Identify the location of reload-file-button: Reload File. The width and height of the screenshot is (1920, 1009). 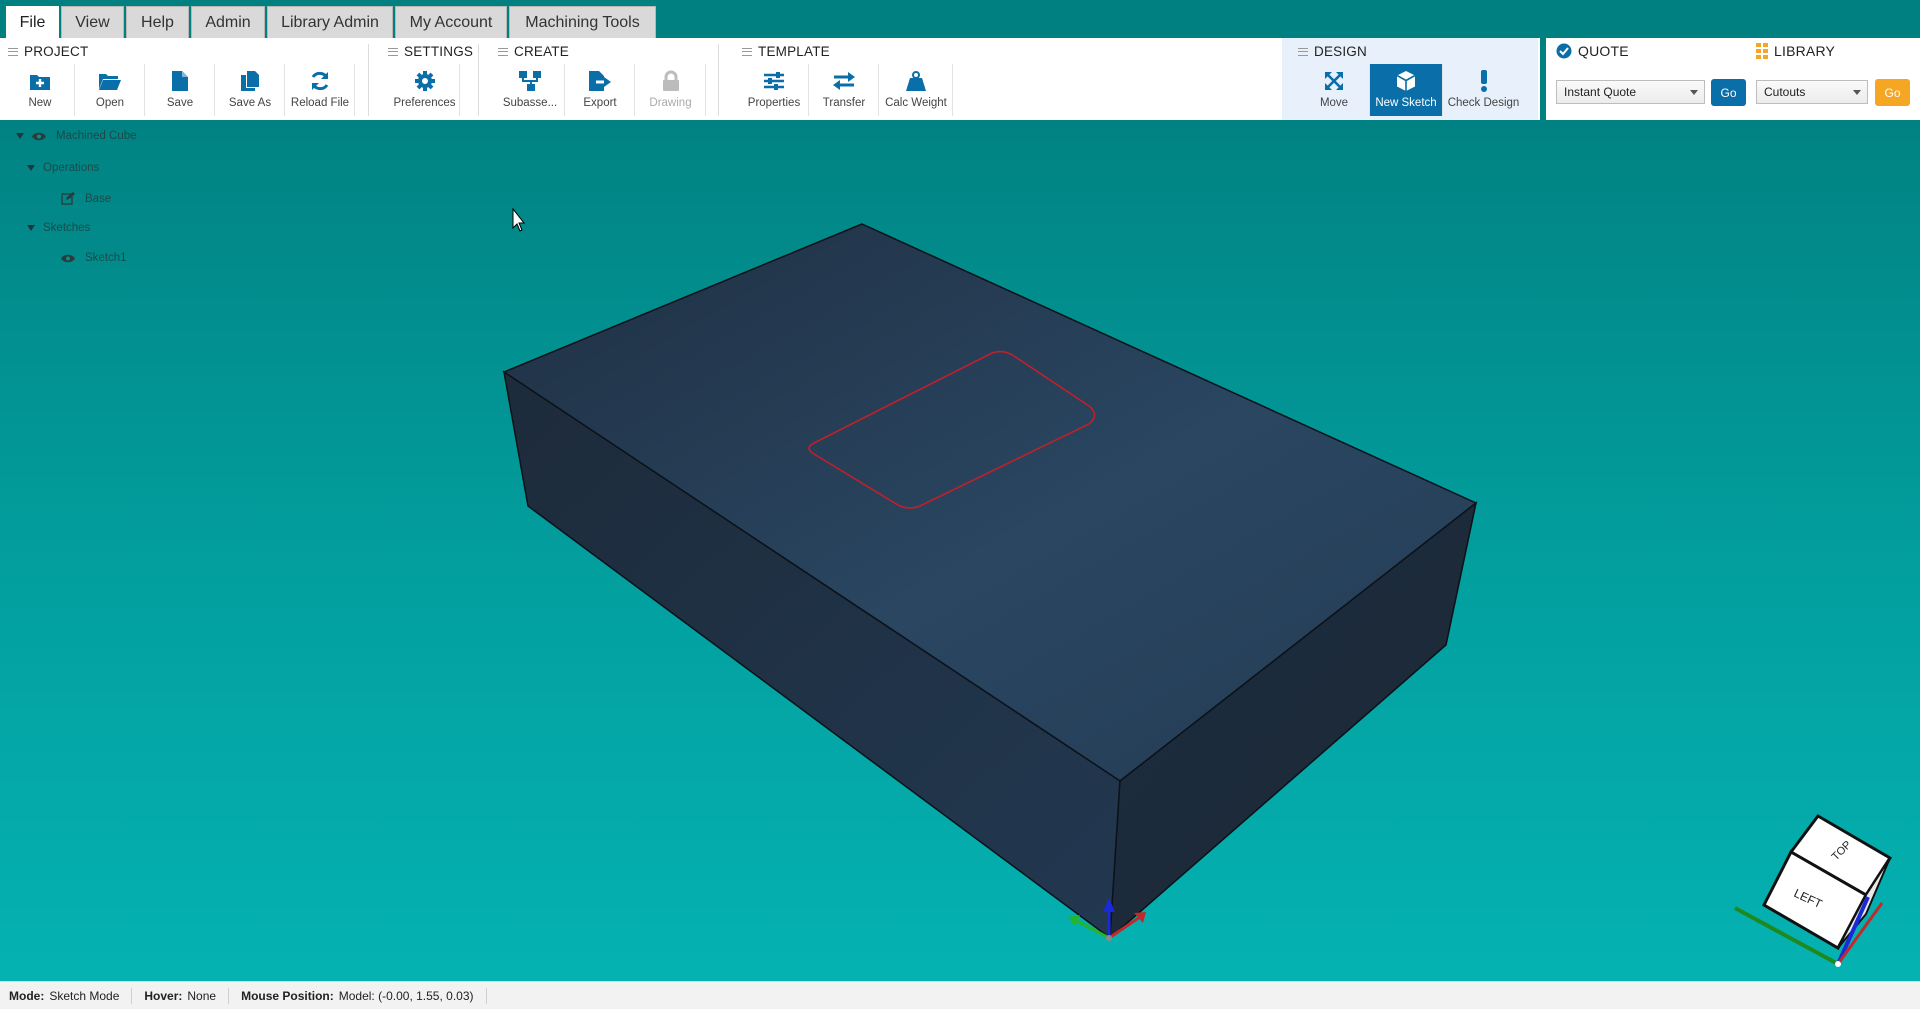
(320, 90).